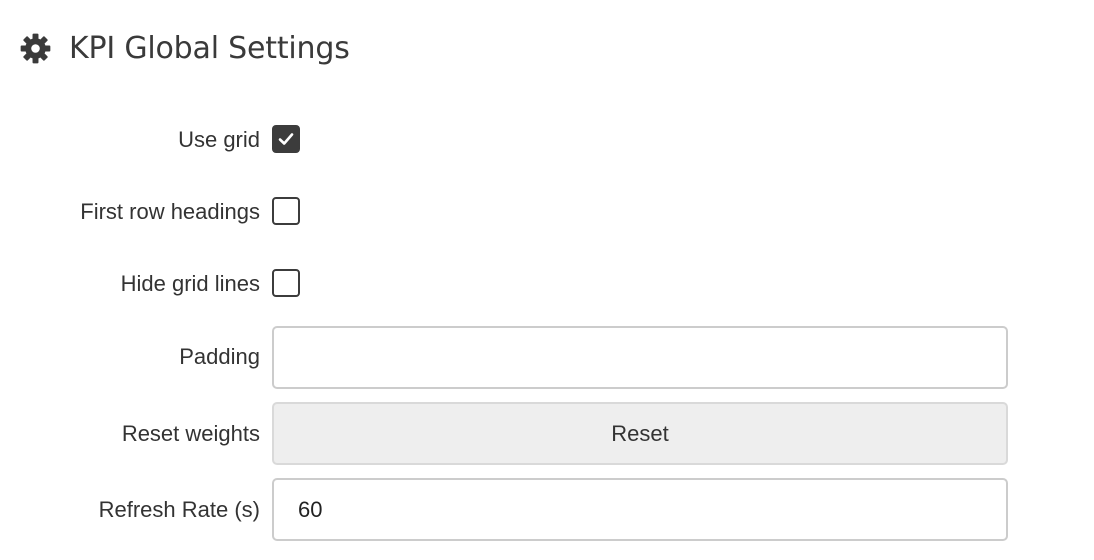  I want to click on first-row-headings-row: First row headings, so click(547, 212).